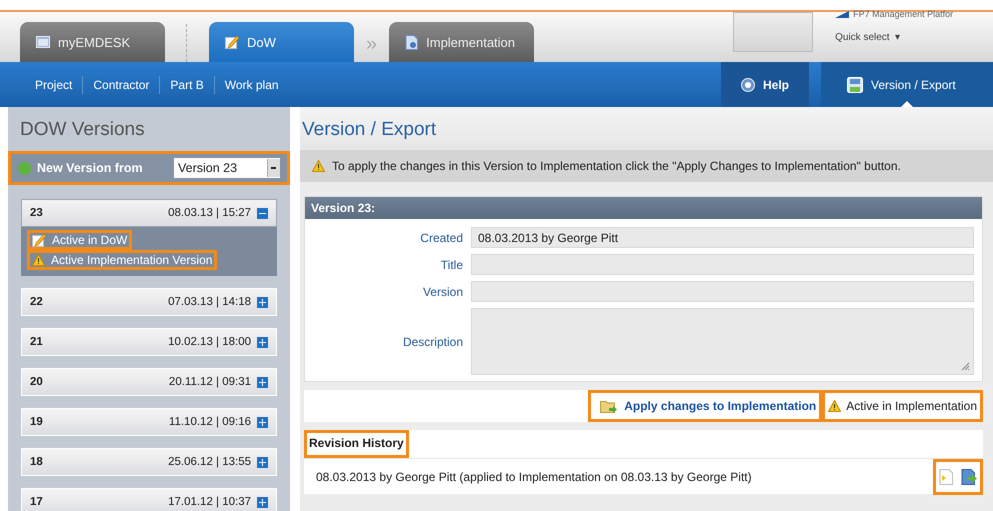 Image resolution: width=993 pixels, height=511 pixels. Describe the element at coordinates (149, 382) in the screenshot. I see `version-item: 20 20.11.12 | 09:31` at that location.